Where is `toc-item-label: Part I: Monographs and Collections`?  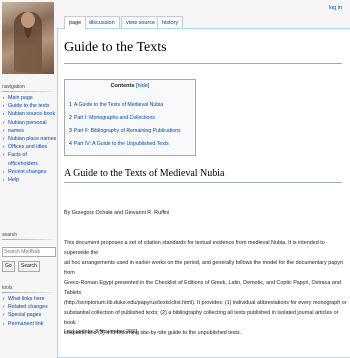 toc-item-label: Part I: Monographs and Collections is located at coordinates (114, 118).